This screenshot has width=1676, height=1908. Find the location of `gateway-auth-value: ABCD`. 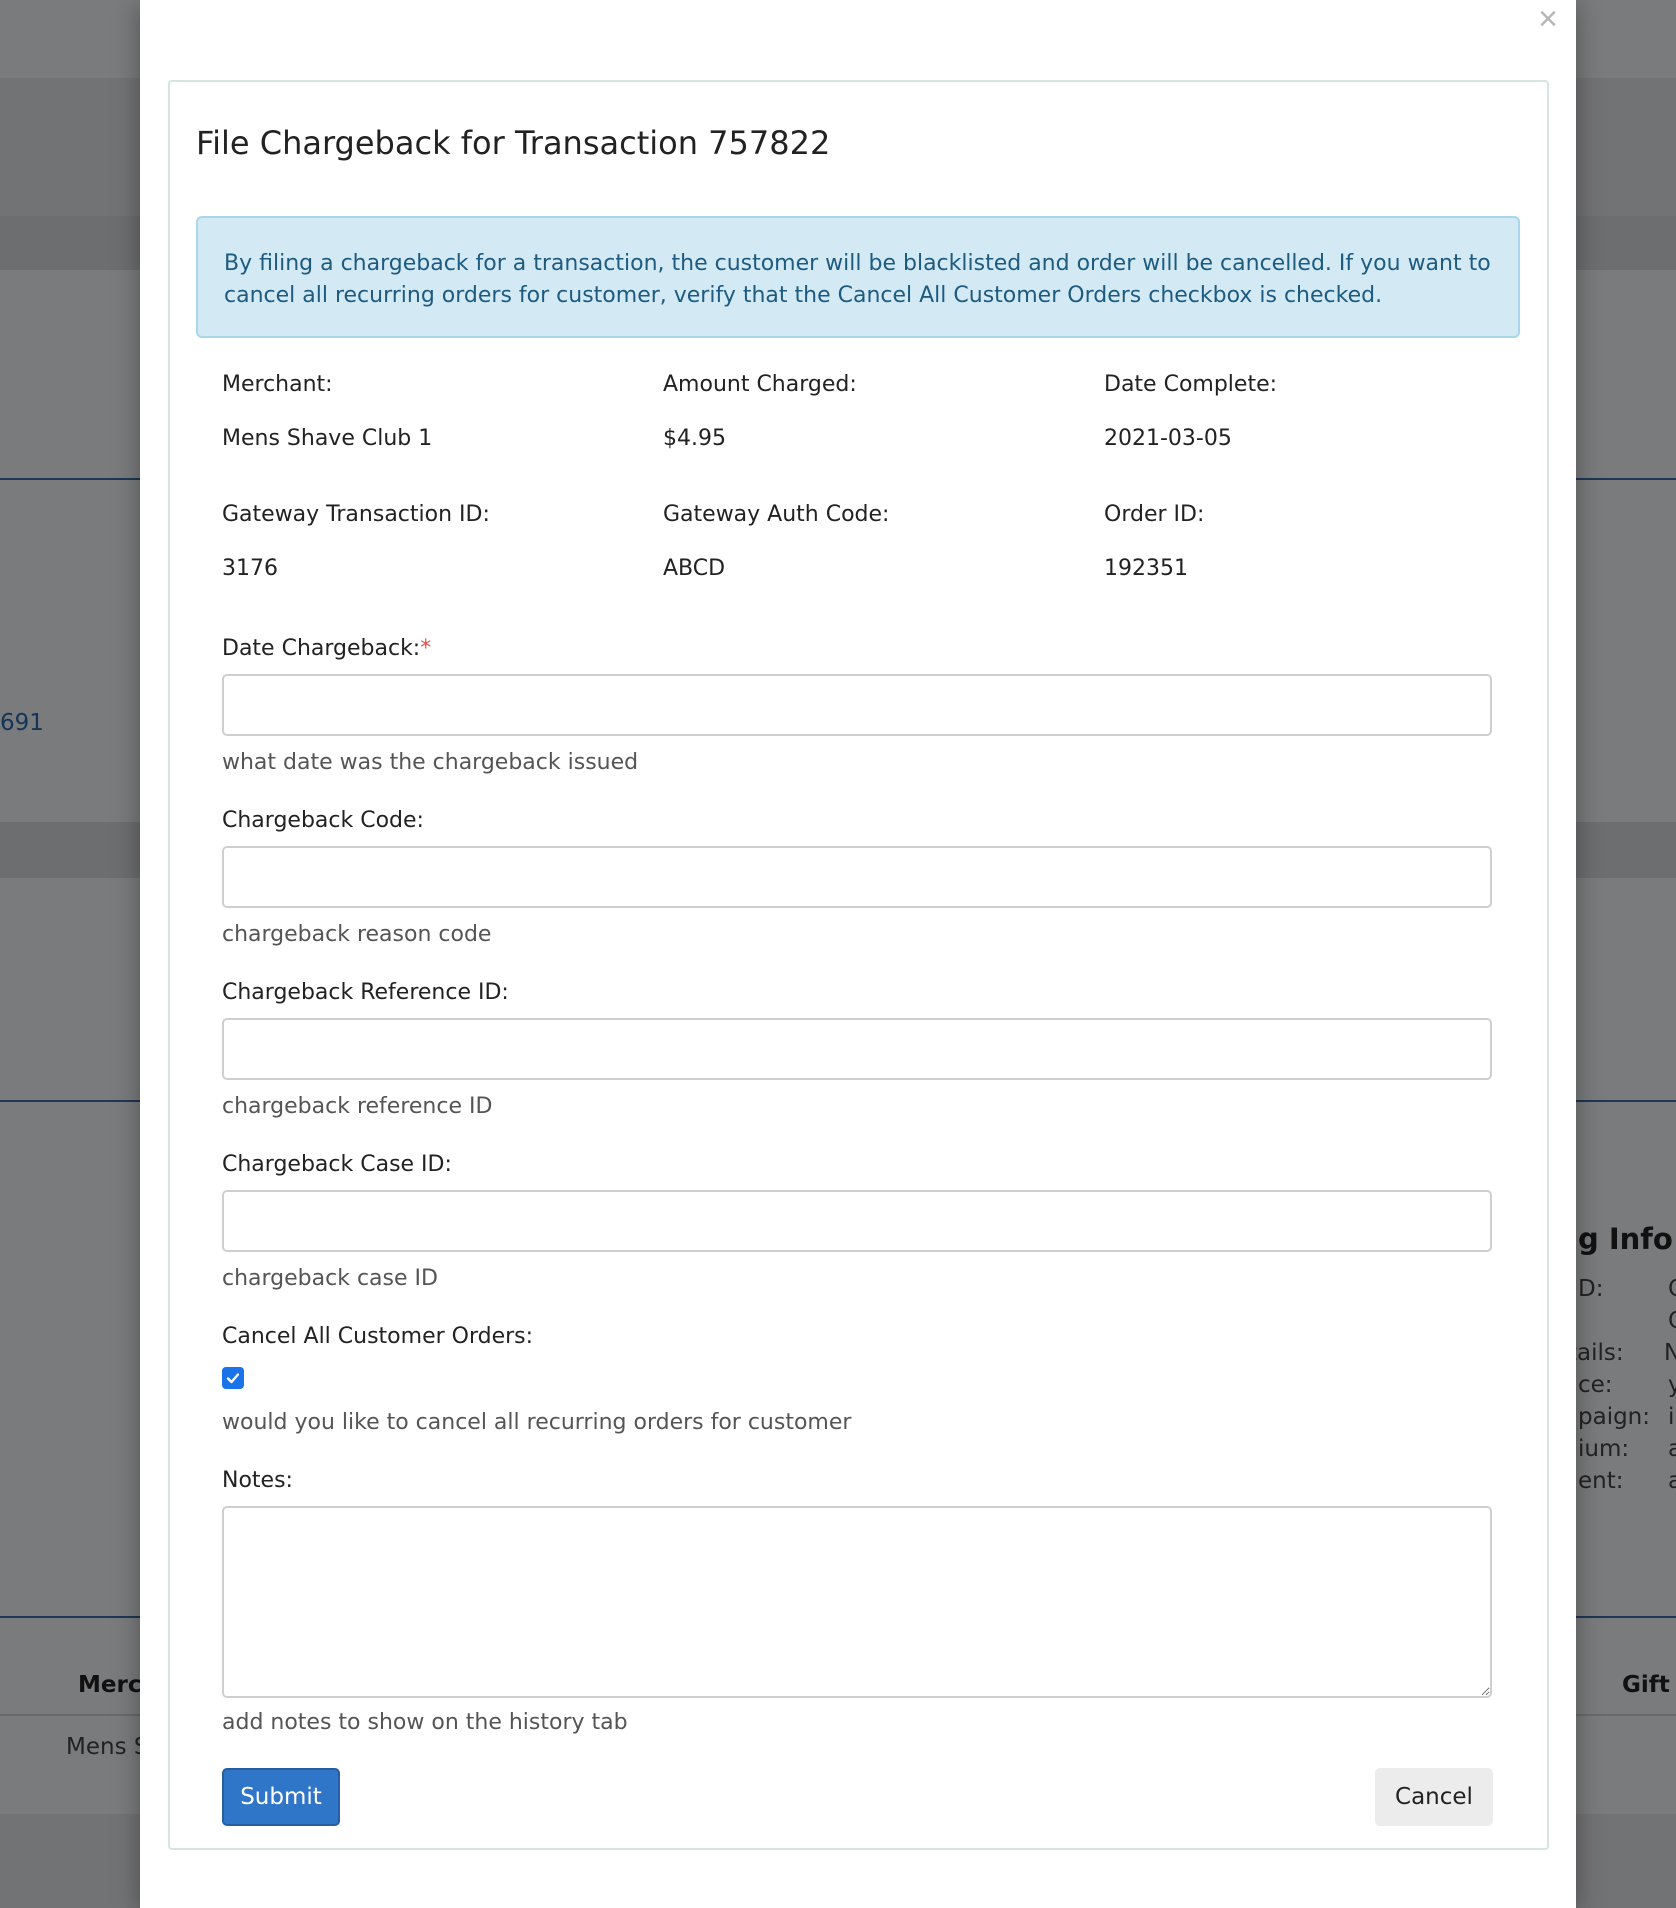

gateway-auth-value: ABCD is located at coordinates (694, 568).